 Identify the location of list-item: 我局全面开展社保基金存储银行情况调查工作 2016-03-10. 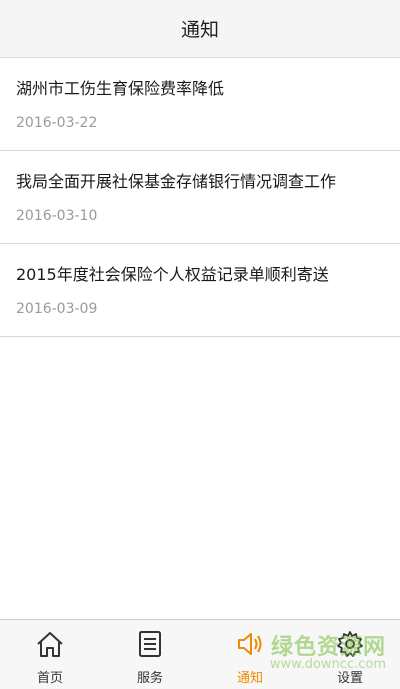
(200, 197).